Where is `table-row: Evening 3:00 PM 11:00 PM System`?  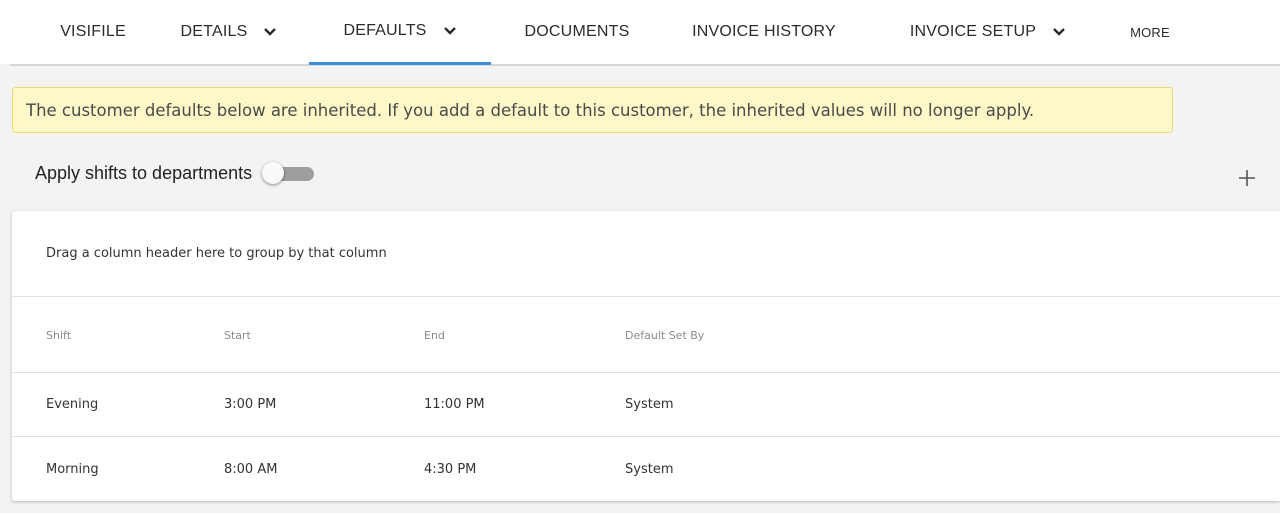
table-row: Evening 3:00 PM 11:00 PM System is located at coordinates (646, 405).